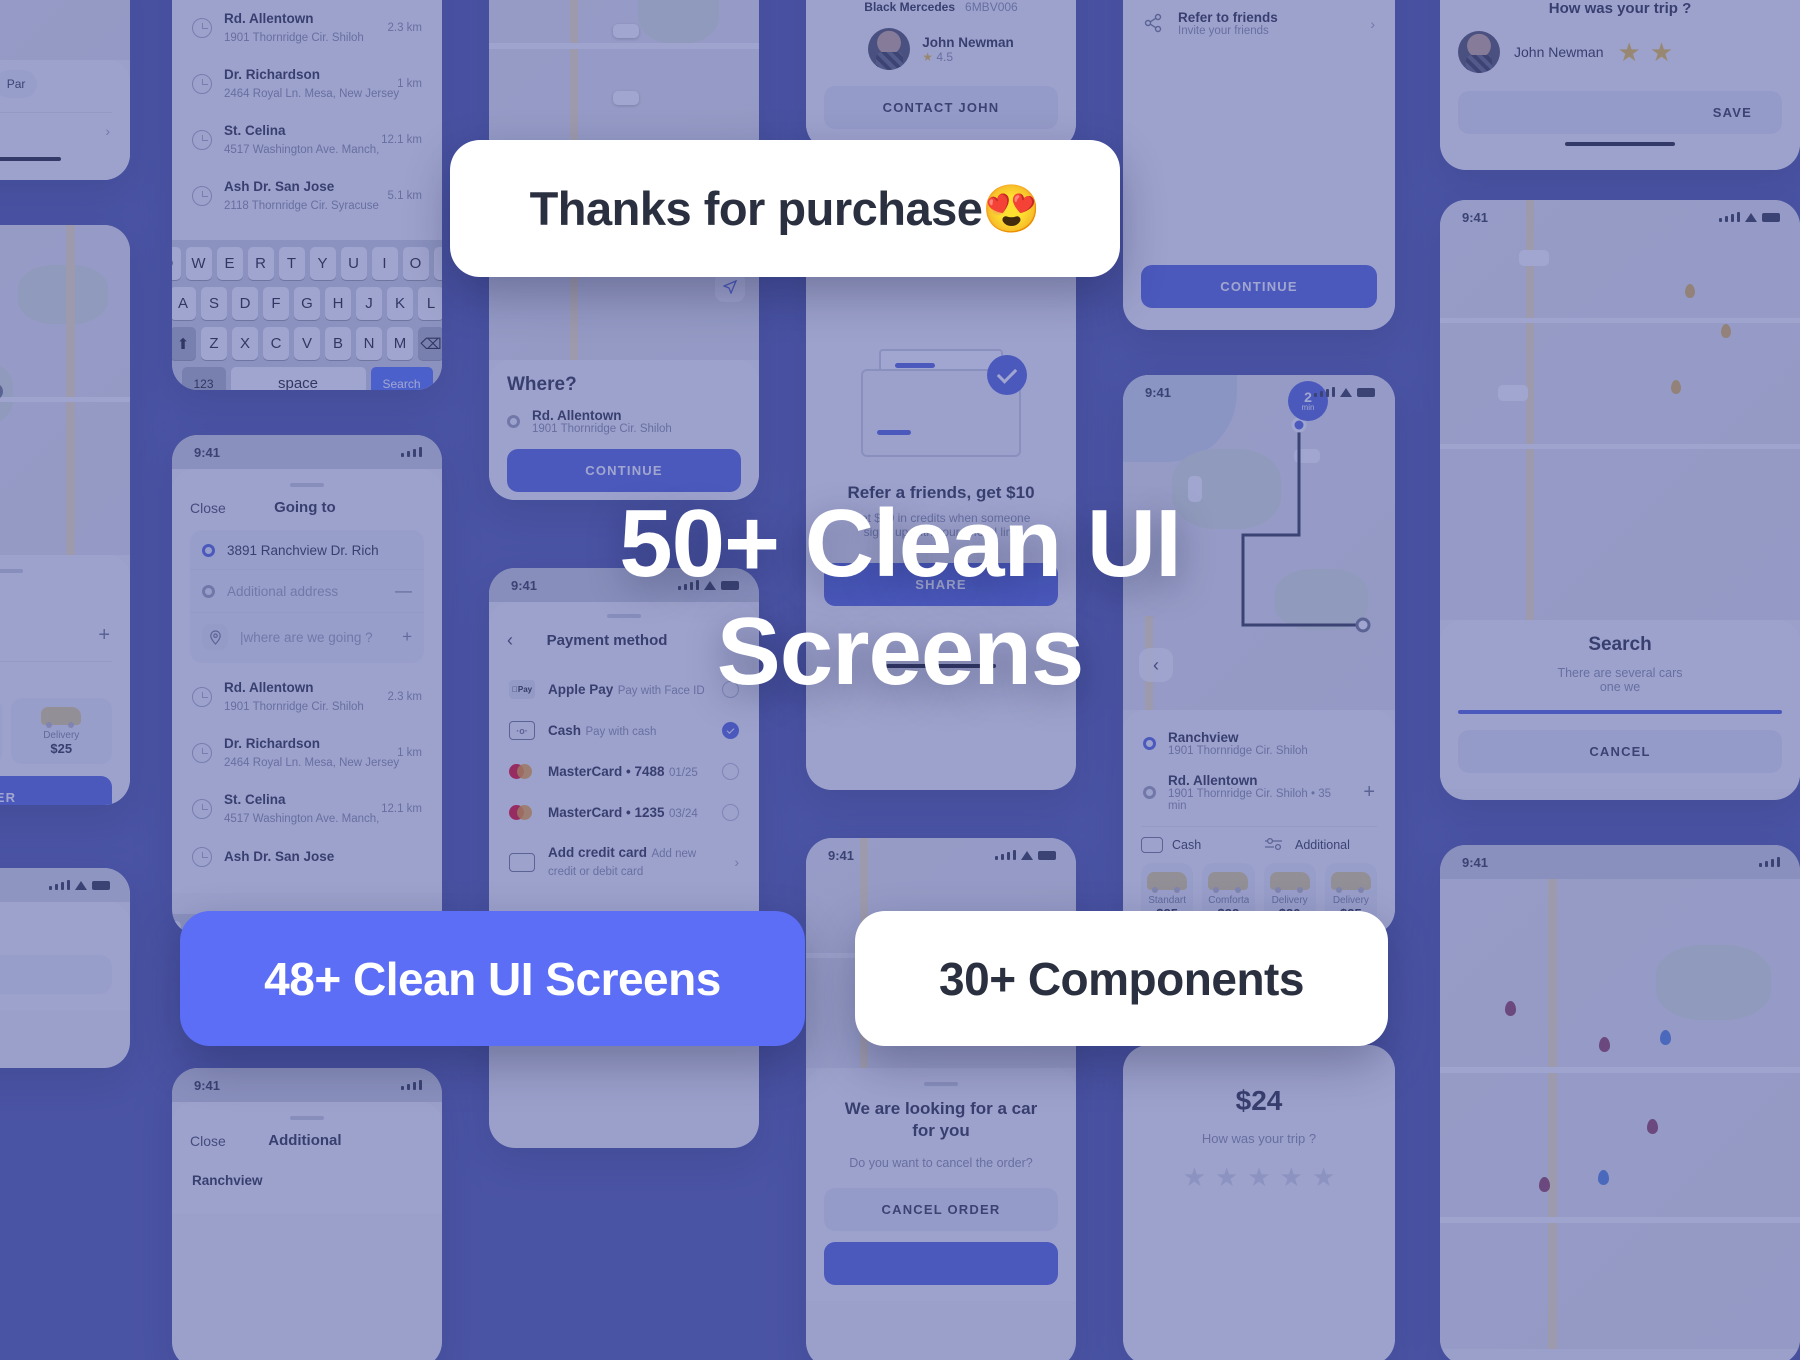 The width and height of the screenshot is (1800, 1360). I want to click on components-badge-text: 30+ Components, so click(1121, 978).